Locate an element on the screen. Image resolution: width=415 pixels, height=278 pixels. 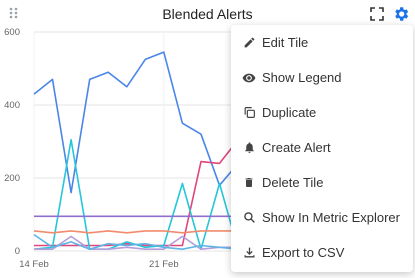
menu-item-label: Show In Metric Explorer is located at coordinates (331, 217).